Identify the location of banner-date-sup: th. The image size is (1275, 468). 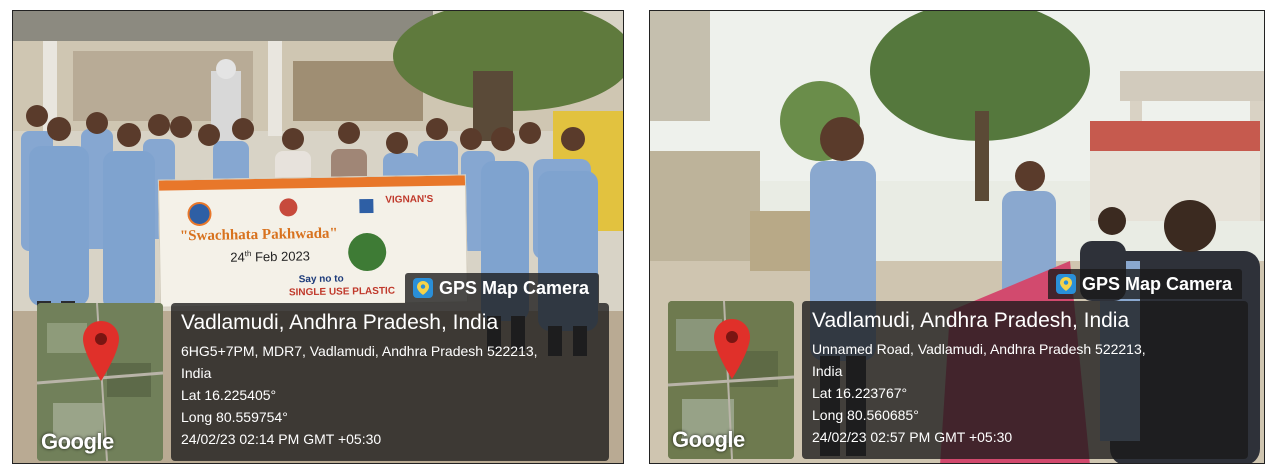
(248, 254).